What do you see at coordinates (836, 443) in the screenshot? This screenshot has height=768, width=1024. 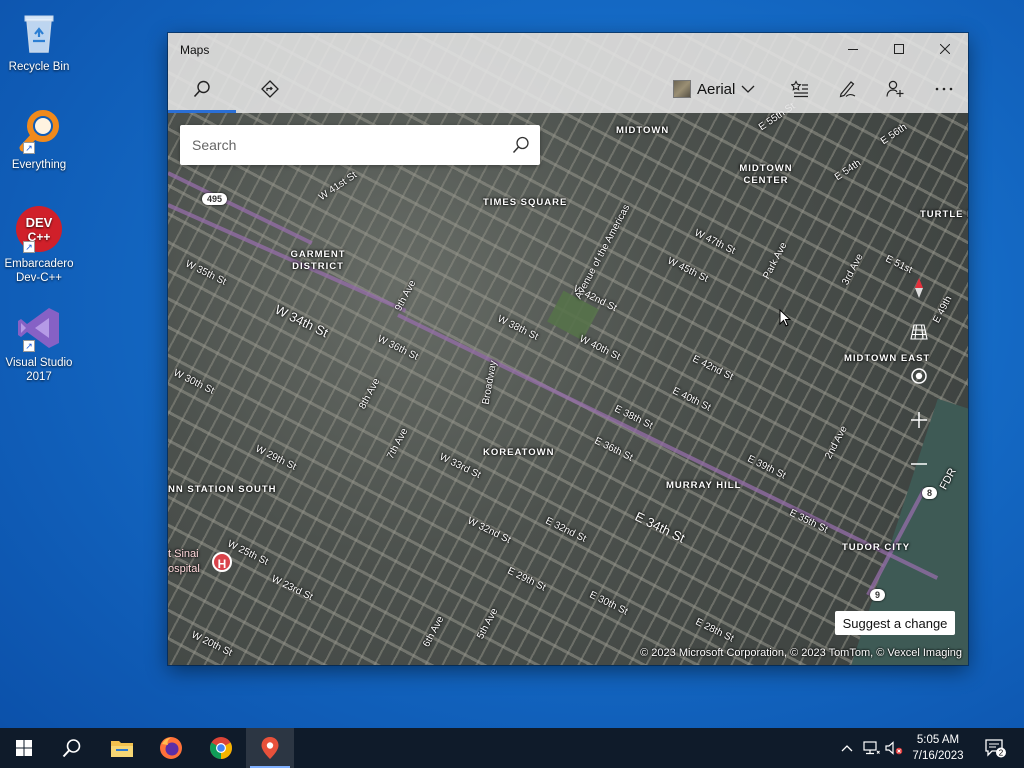 I see `street-label: 2nd Ave` at bounding box center [836, 443].